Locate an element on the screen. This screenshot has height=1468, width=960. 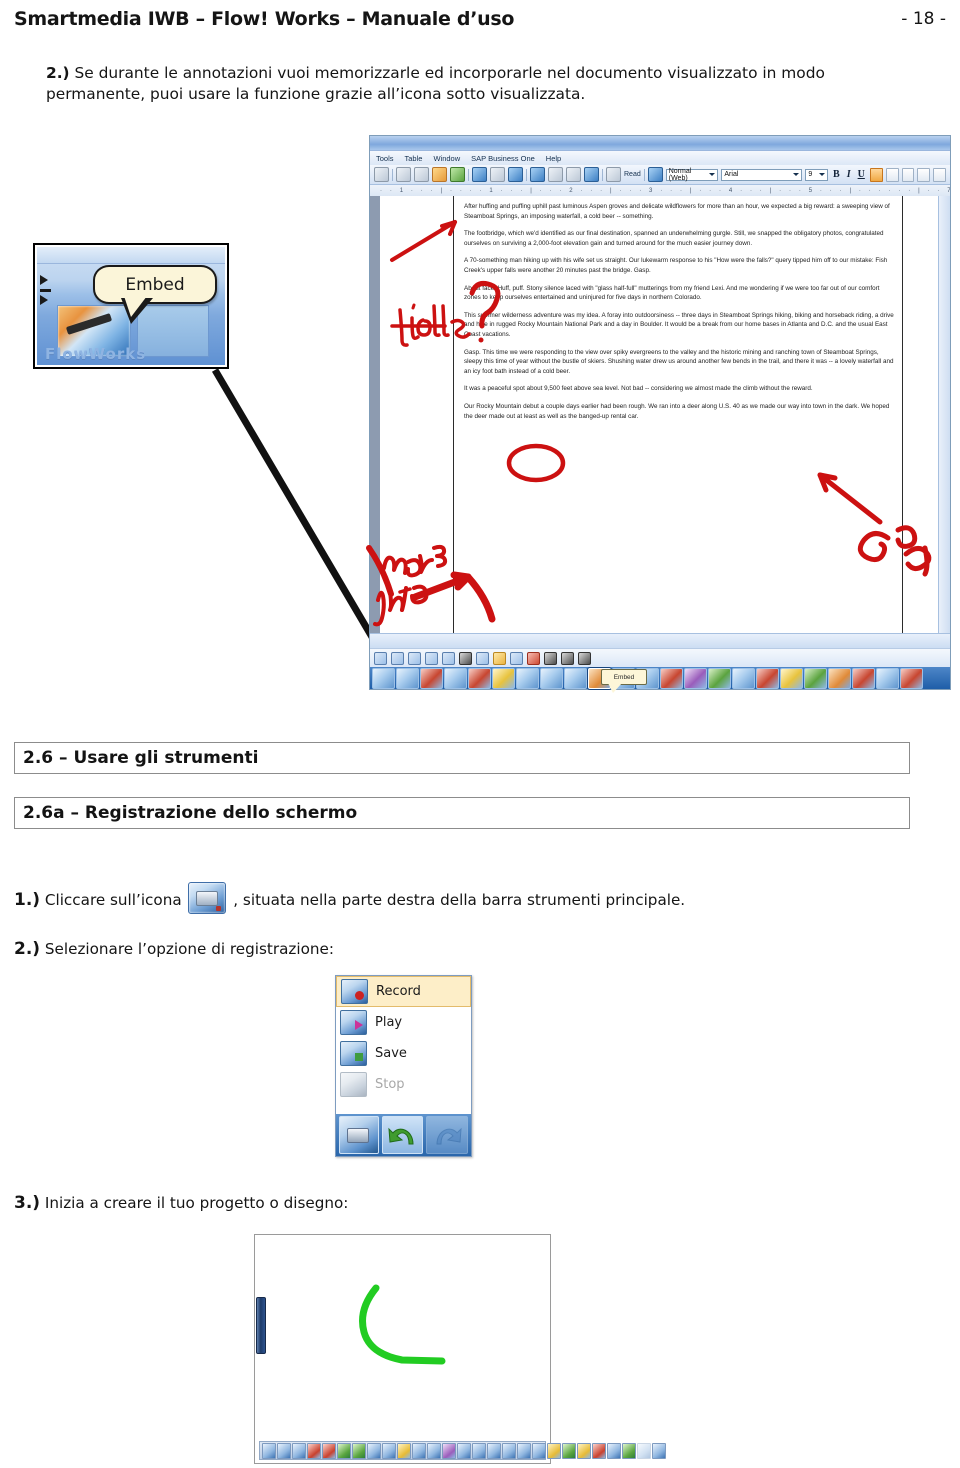
read-icon is located at coordinates (613, 174).